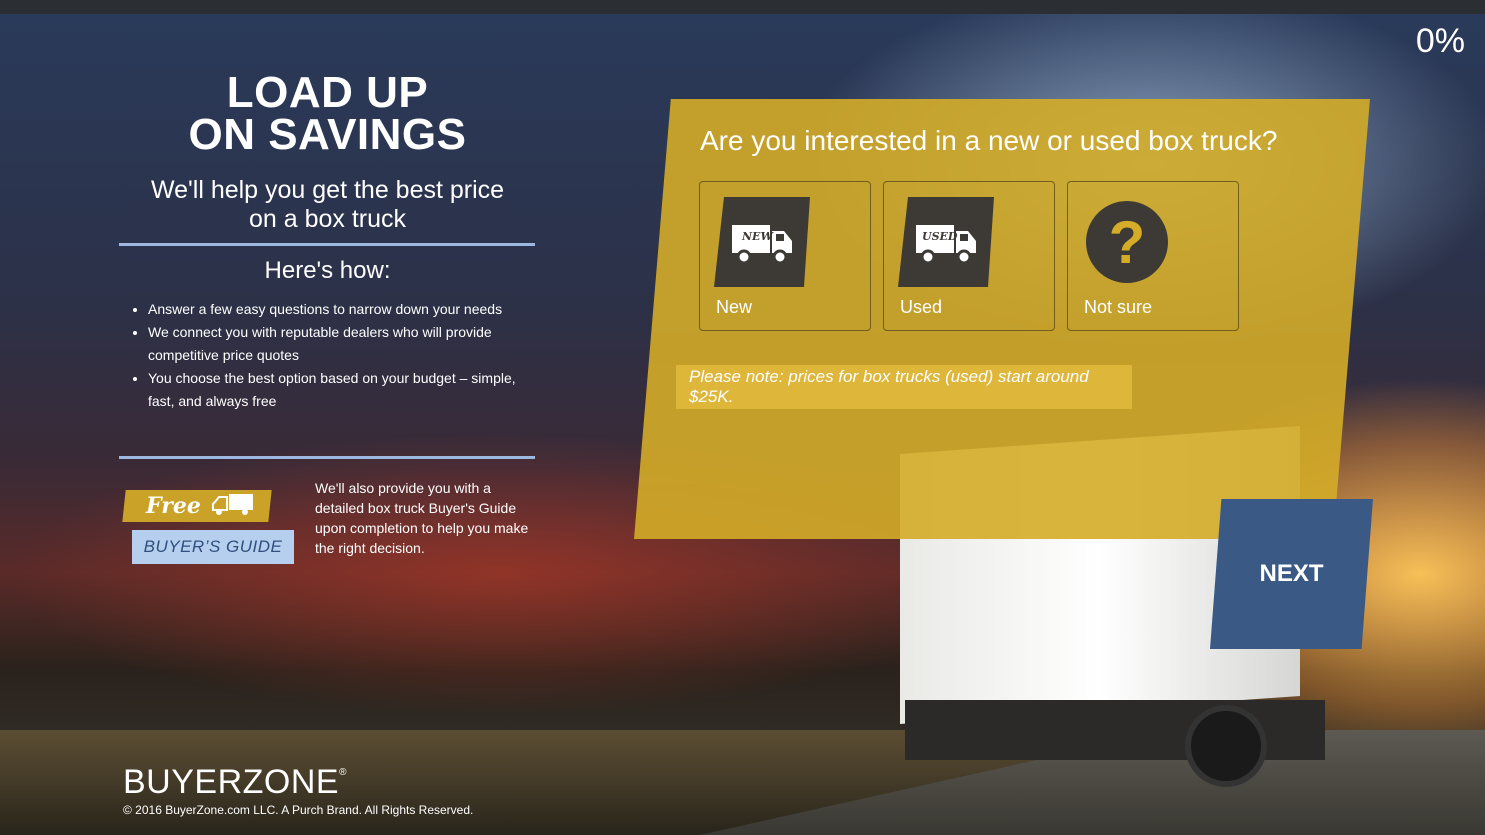  What do you see at coordinates (1118, 307) in the screenshot?
I see `option-not-sure-label: Not sure` at bounding box center [1118, 307].